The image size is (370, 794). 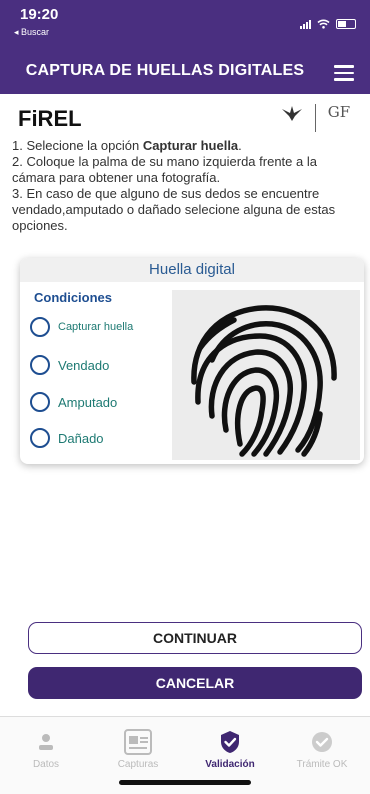 I want to click on option-vendado: Vendado, so click(x=69, y=365).